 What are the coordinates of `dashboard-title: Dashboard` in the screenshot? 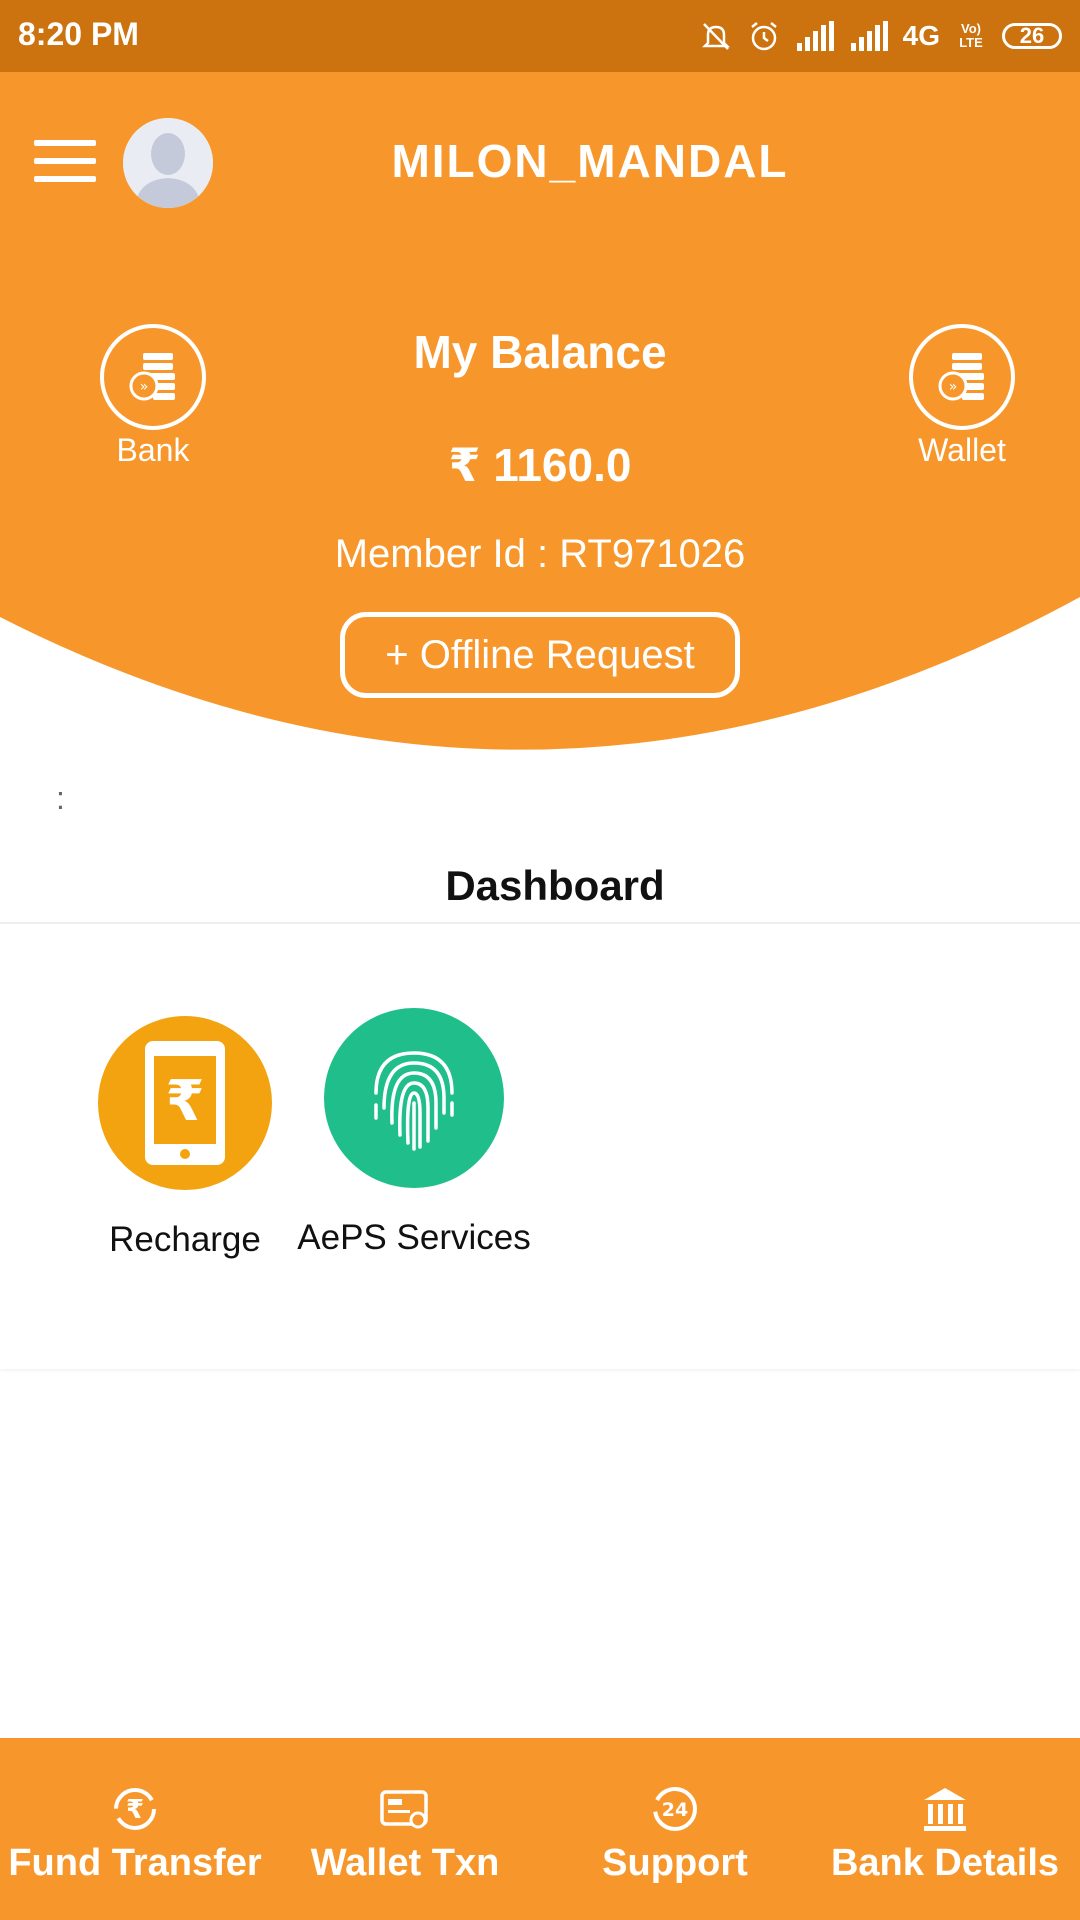 It's located at (555, 885).